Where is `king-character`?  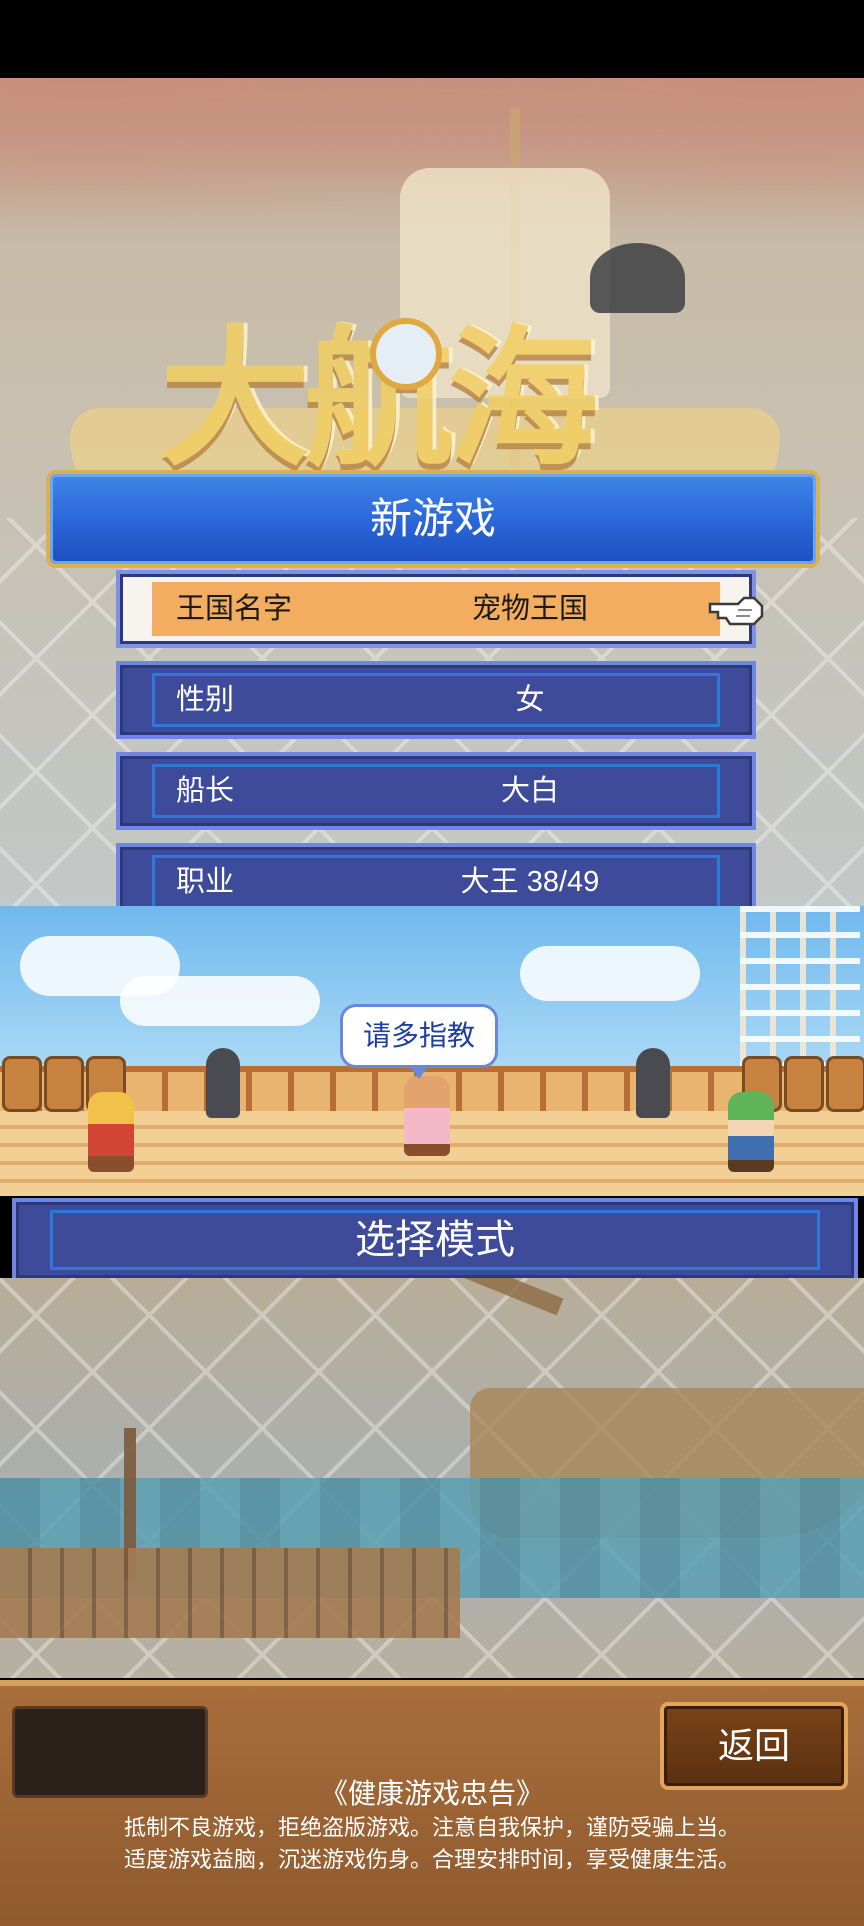
king-character is located at coordinates (111, 1132).